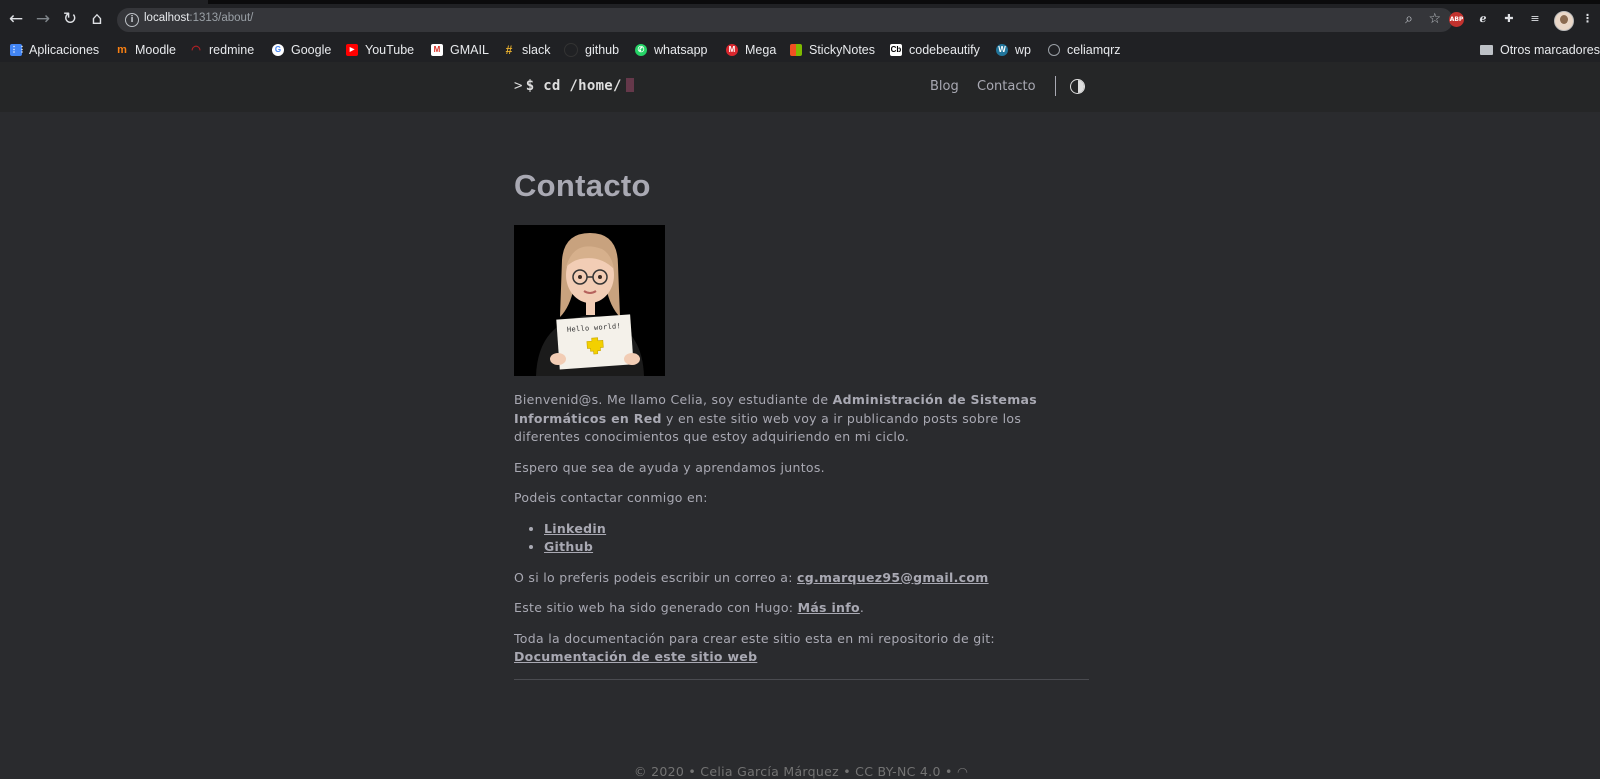  What do you see at coordinates (437, 50) in the screenshot?
I see `gmail-icon: M` at bounding box center [437, 50].